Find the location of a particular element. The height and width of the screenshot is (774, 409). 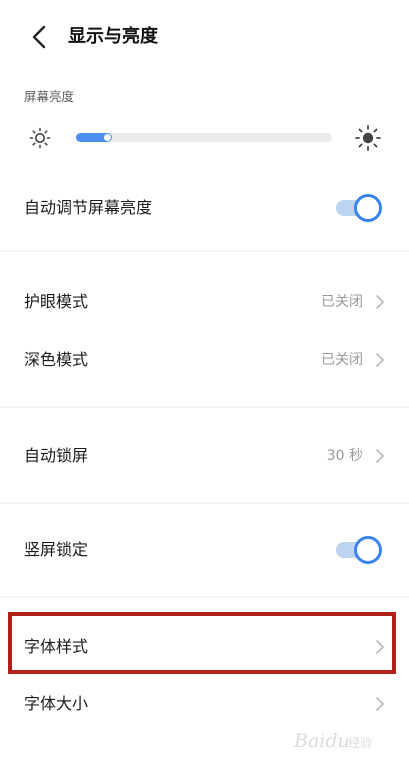

auto-brightness-toggle is located at coordinates (359, 208).